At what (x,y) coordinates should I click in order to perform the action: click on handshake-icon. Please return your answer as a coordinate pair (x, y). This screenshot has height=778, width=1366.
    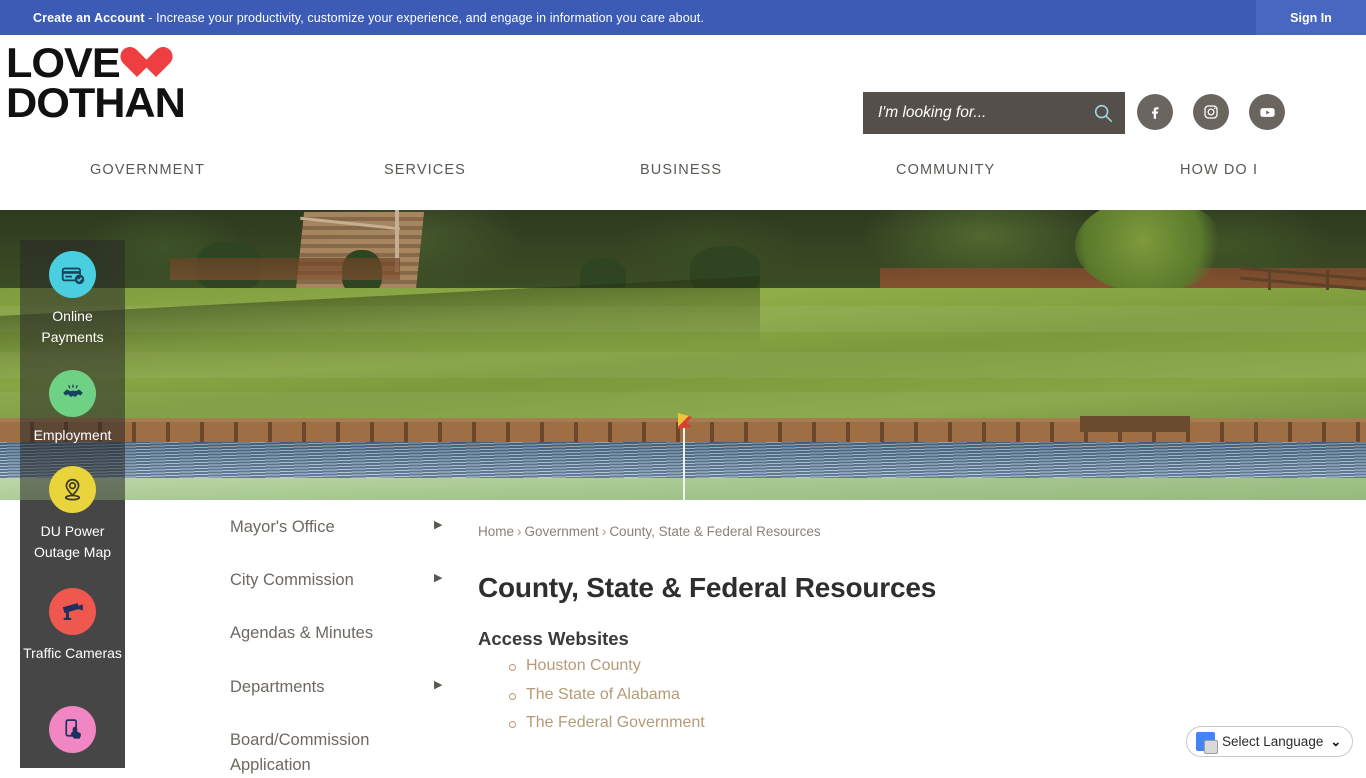
    Looking at the image, I should click on (72, 393).